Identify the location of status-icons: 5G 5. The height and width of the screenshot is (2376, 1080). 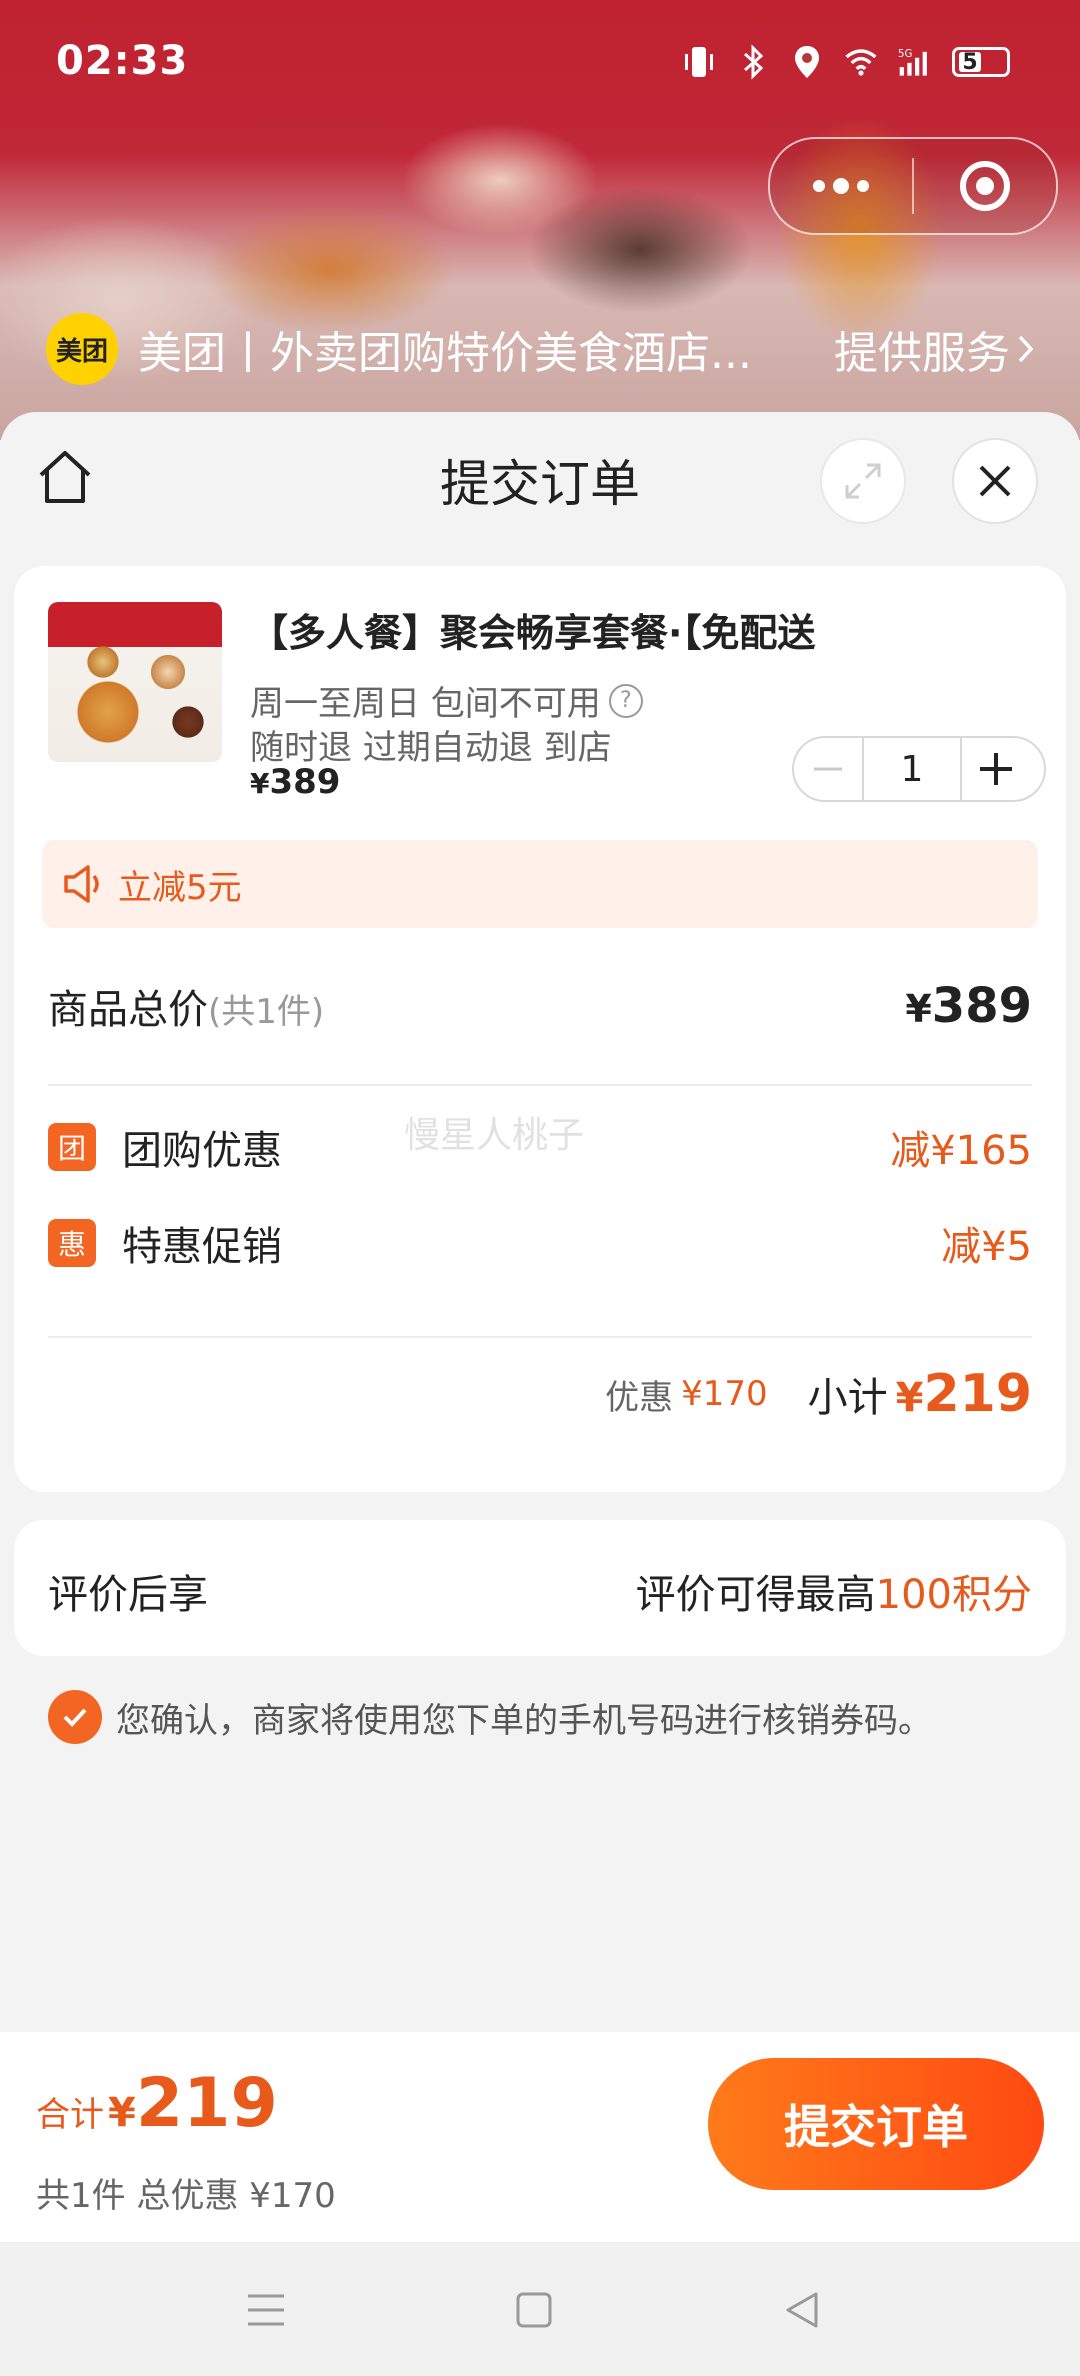
(846, 62).